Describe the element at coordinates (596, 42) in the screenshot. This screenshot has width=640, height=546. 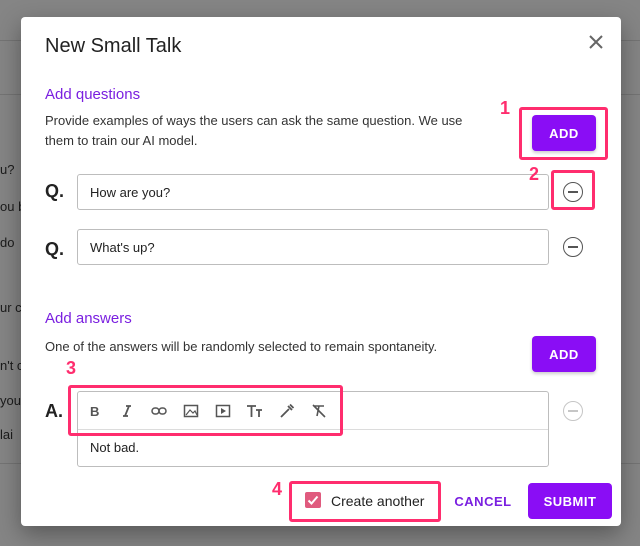
I see `close-icon` at that location.